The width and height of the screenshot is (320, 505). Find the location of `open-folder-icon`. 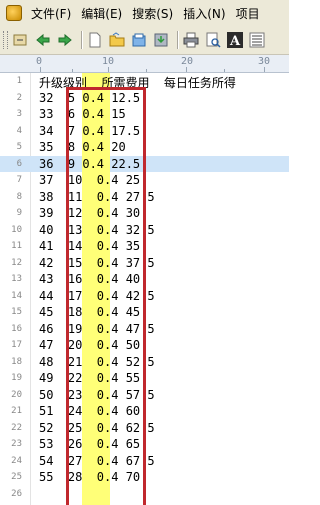

open-folder-icon is located at coordinates (117, 40).